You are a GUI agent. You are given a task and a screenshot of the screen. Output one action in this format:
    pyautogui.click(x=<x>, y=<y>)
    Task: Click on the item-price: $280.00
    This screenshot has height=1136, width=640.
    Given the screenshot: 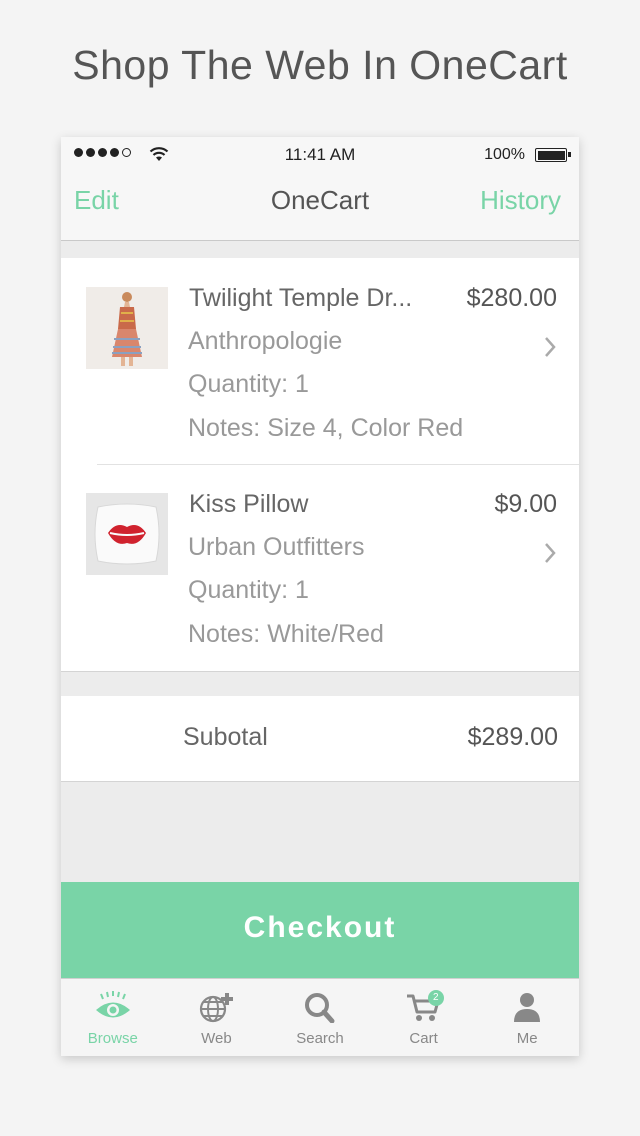 What is the action you would take?
    pyautogui.click(x=511, y=298)
    